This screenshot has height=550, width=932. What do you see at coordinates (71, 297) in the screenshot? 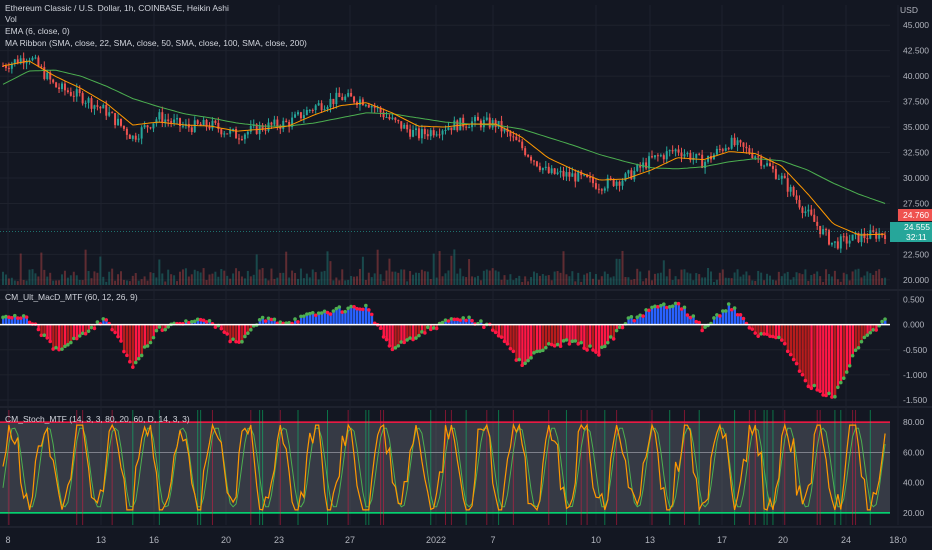
I see `macd-legend: CM_Ult_MacD_MTF (60, 12, 26, 9)` at bounding box center [71, 297].